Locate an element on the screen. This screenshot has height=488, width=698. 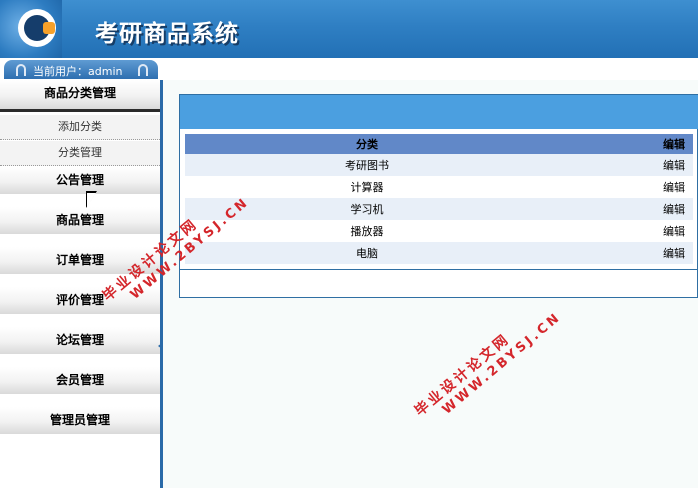
category-name-cell: 电脑 is located at coordinates (367, 253).